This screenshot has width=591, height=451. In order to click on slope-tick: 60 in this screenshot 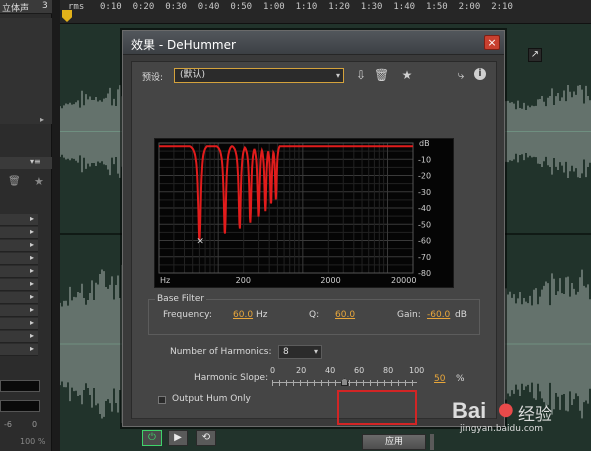, I will do `click(359, 370)`.